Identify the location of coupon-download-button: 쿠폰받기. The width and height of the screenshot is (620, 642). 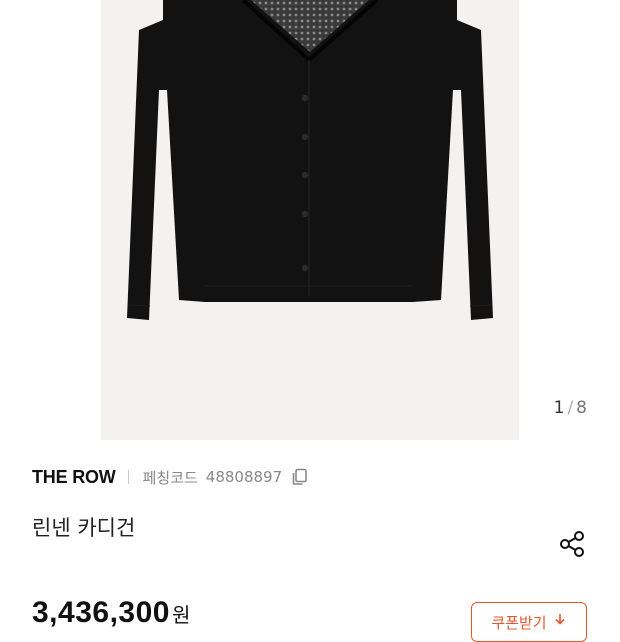
(529, 622).